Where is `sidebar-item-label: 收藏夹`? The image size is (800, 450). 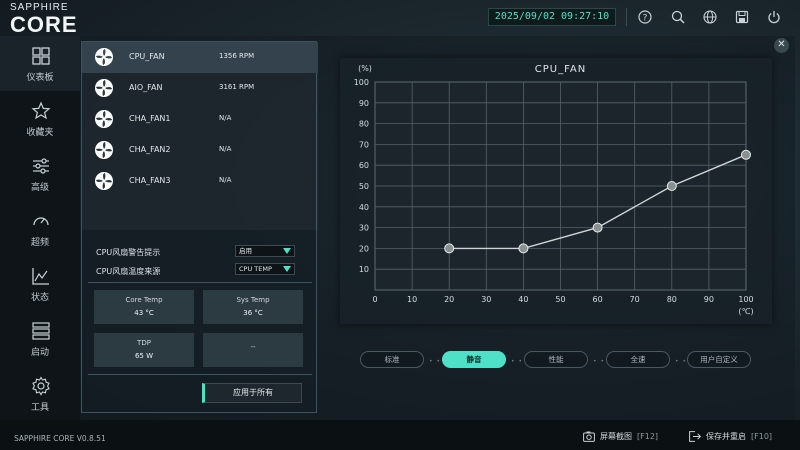 sidebar-item-label: 收藏夹 is located at coordinates (40, 133).